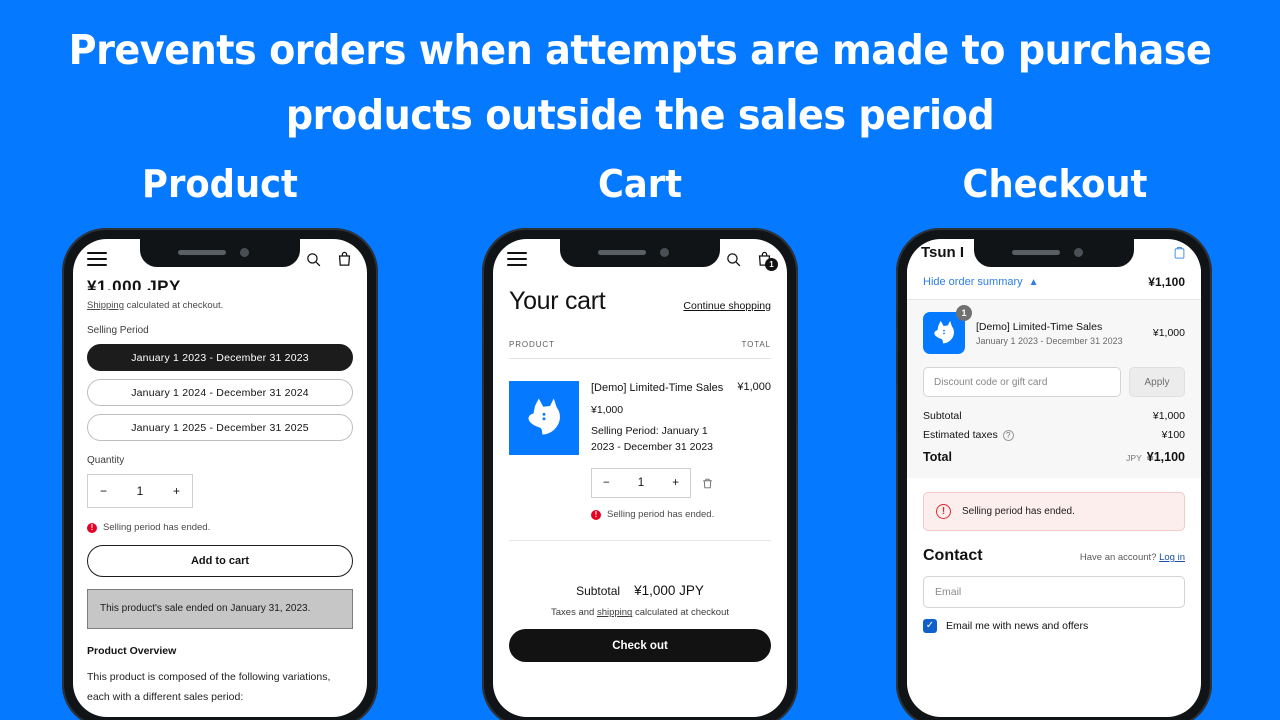  I want to click on headline-line-2: products outside the sales period, so click(640, 114).